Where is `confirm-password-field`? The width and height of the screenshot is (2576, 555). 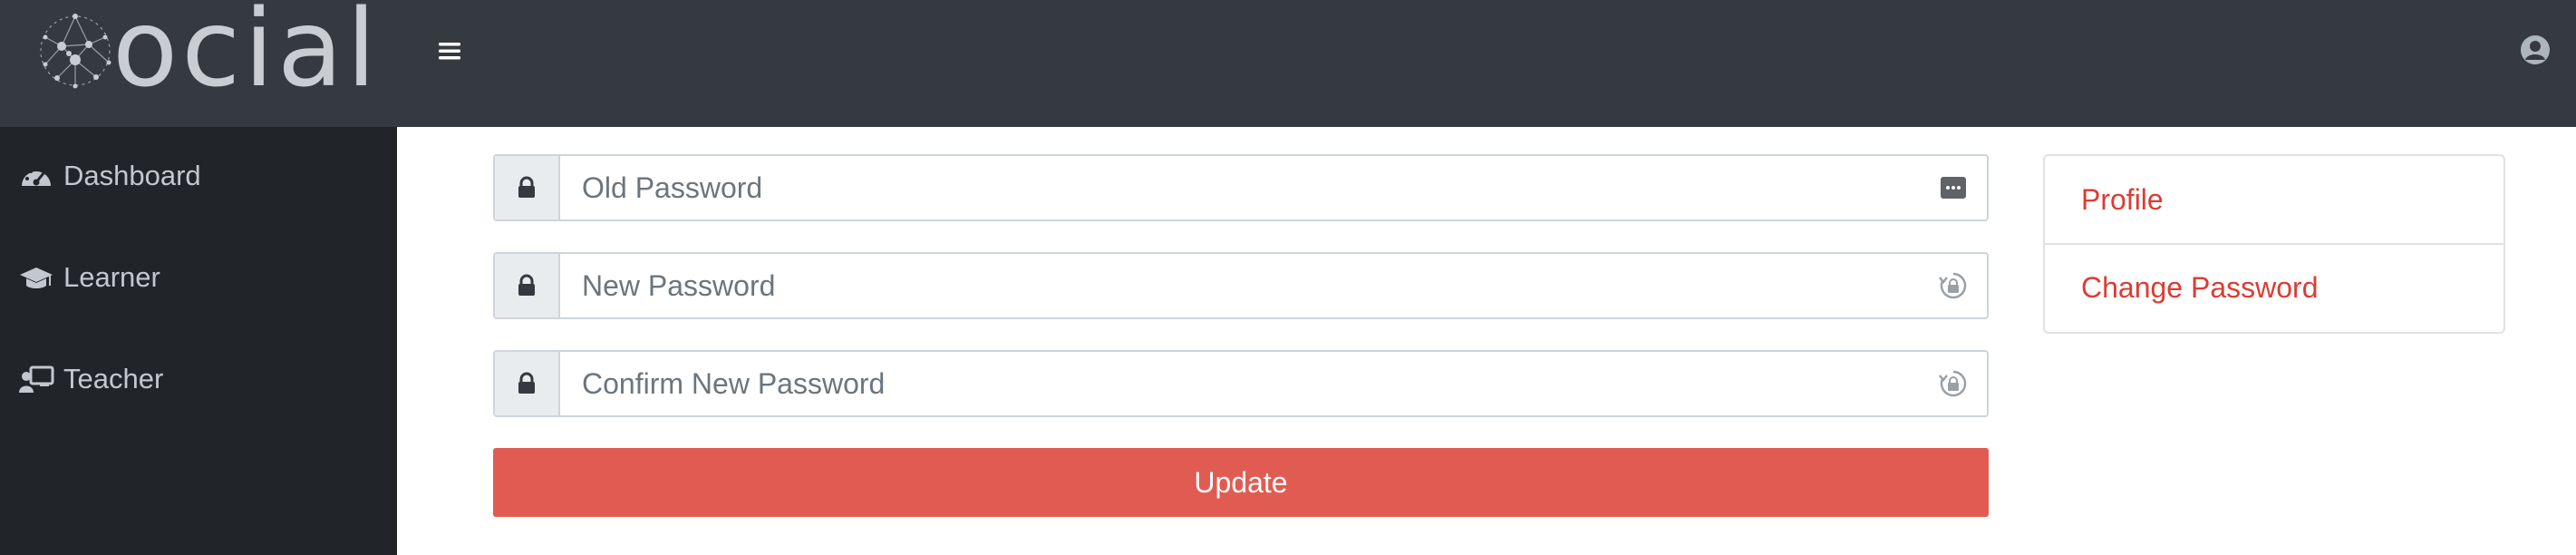 confirm-password-field is located at coordinates (1241, 383).